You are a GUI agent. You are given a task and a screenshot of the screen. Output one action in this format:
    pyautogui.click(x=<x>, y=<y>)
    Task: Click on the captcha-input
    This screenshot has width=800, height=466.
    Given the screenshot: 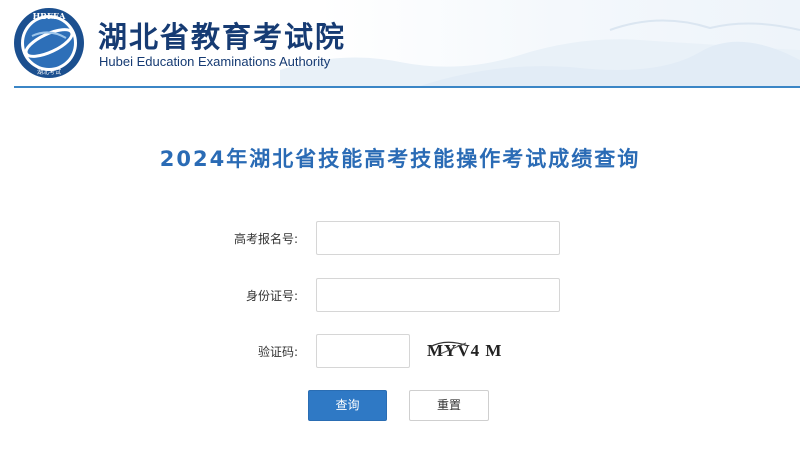 What is the action you would take?
    pyautogui.click(x=363, y=351)
    